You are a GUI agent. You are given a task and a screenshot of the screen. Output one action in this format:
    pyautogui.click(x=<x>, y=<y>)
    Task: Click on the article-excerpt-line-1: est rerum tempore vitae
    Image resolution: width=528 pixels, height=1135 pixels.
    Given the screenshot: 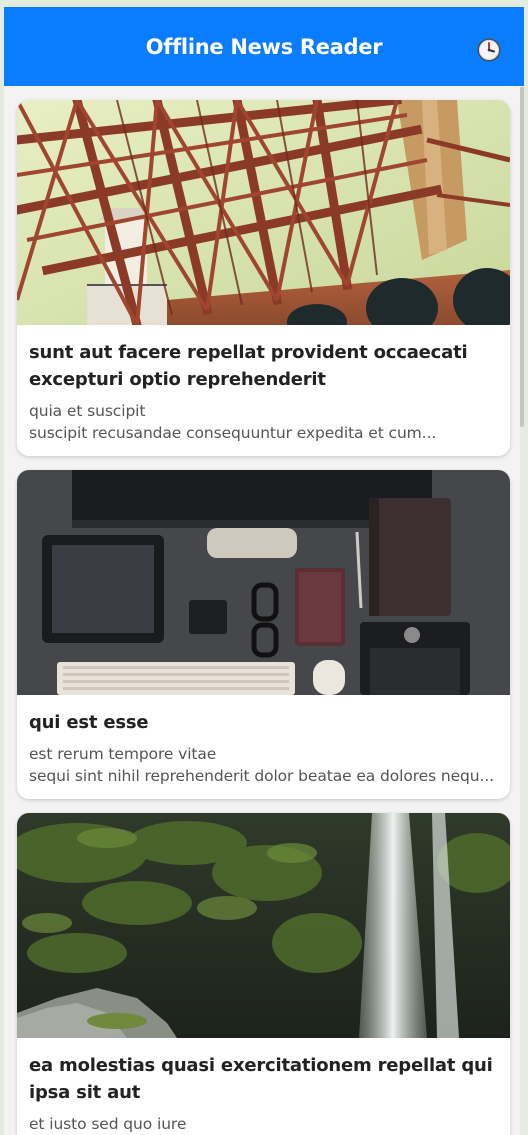 What is the action you would take?
    pyautogui.click(x=123, y=754)
    